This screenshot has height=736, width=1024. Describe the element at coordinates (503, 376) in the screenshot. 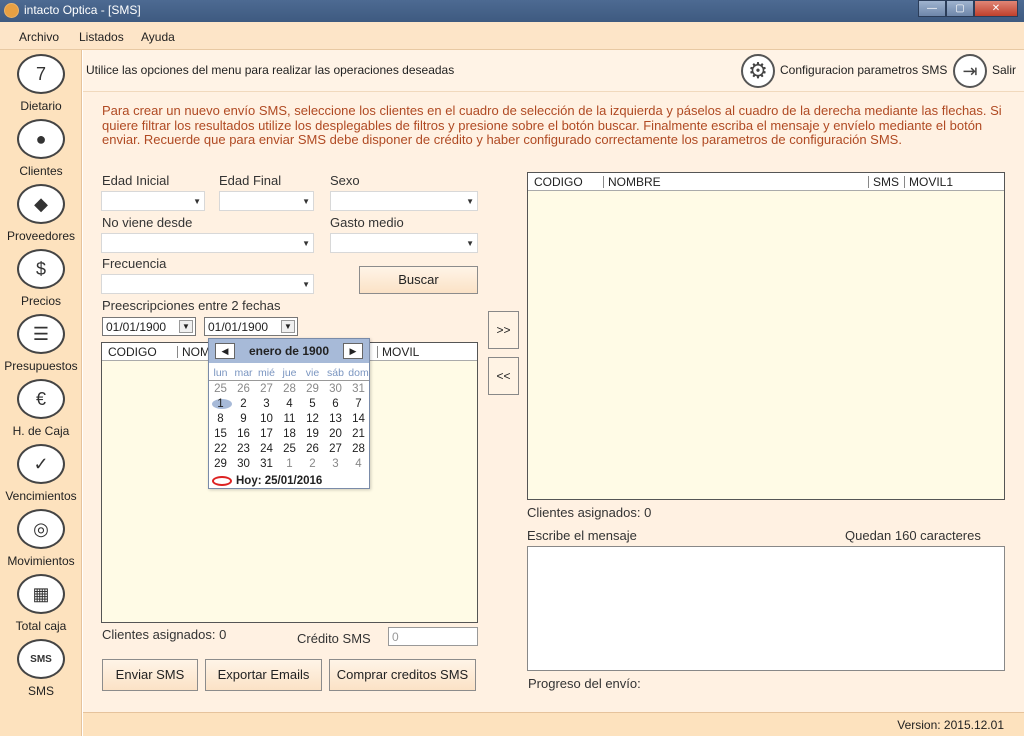

I see `move-left-button: <<` at that location.